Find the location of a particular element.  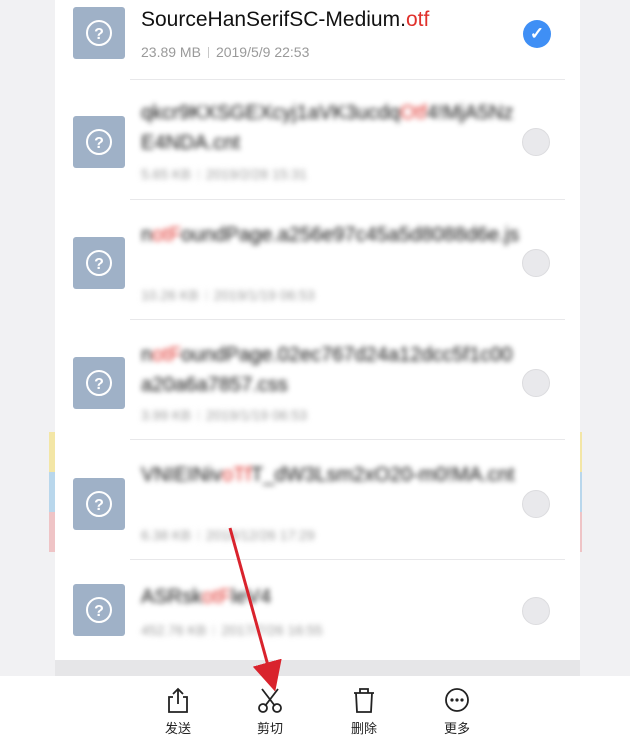

file-date: 2019/2/28 15:31 is located at coordinates (256, 174).